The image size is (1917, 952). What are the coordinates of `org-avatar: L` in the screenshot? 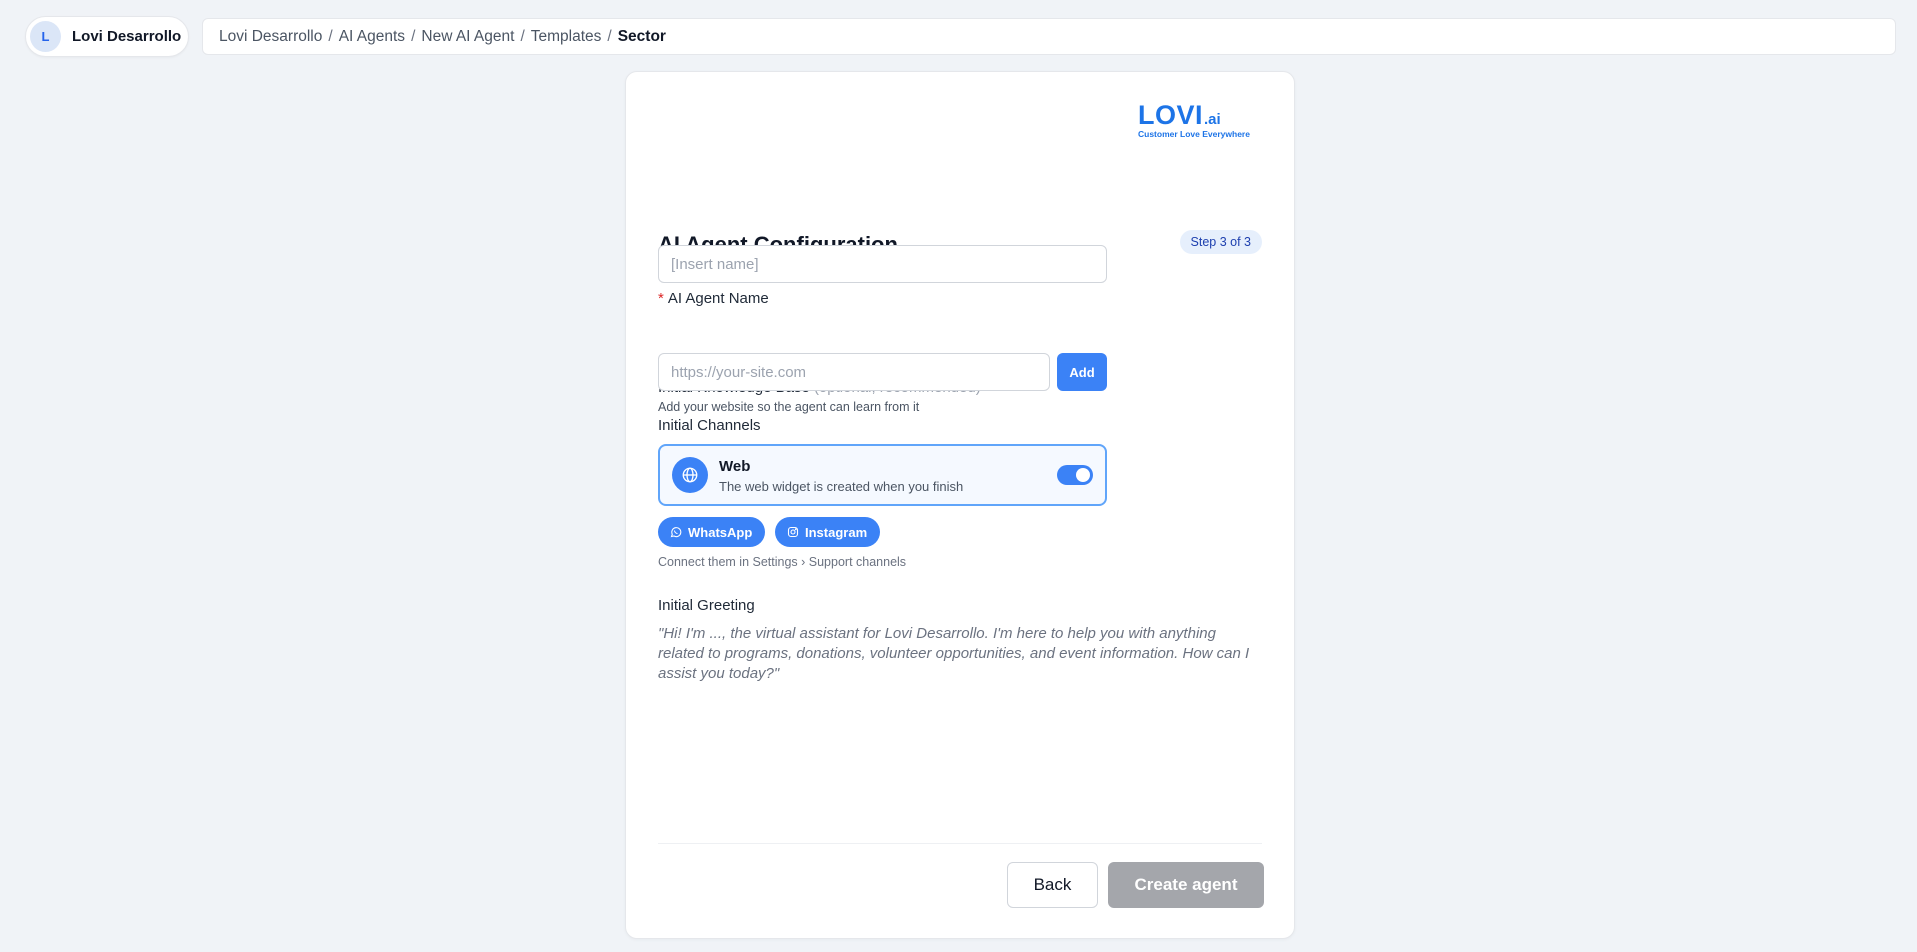 It's located at (45, 36).